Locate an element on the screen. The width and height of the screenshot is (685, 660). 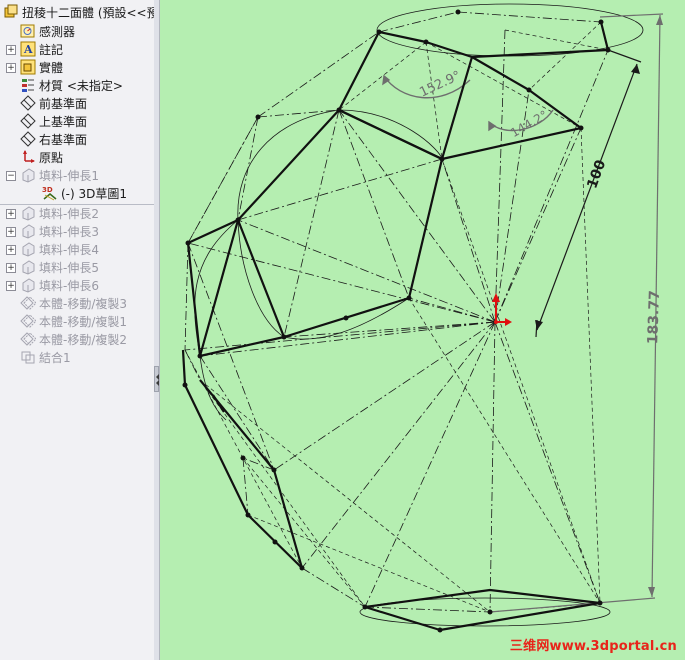
tree-item-move-copy-3: 本體-移動/複製3 is located at coordinates (73, 303).